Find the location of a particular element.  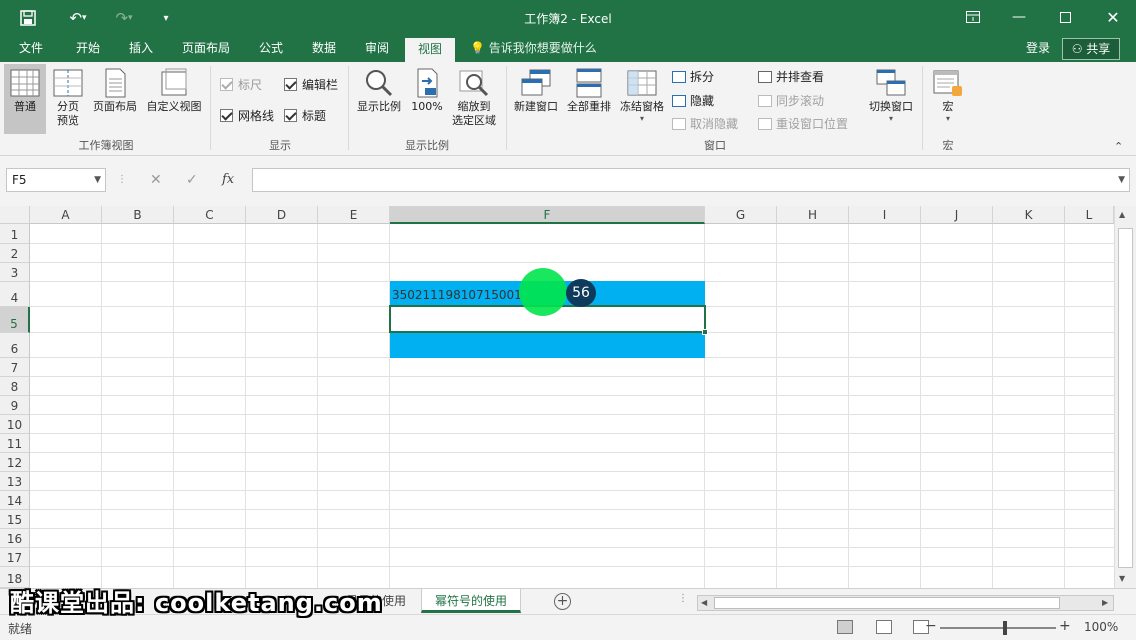

row-header-10: 10 is located at coordinates (15, 424).